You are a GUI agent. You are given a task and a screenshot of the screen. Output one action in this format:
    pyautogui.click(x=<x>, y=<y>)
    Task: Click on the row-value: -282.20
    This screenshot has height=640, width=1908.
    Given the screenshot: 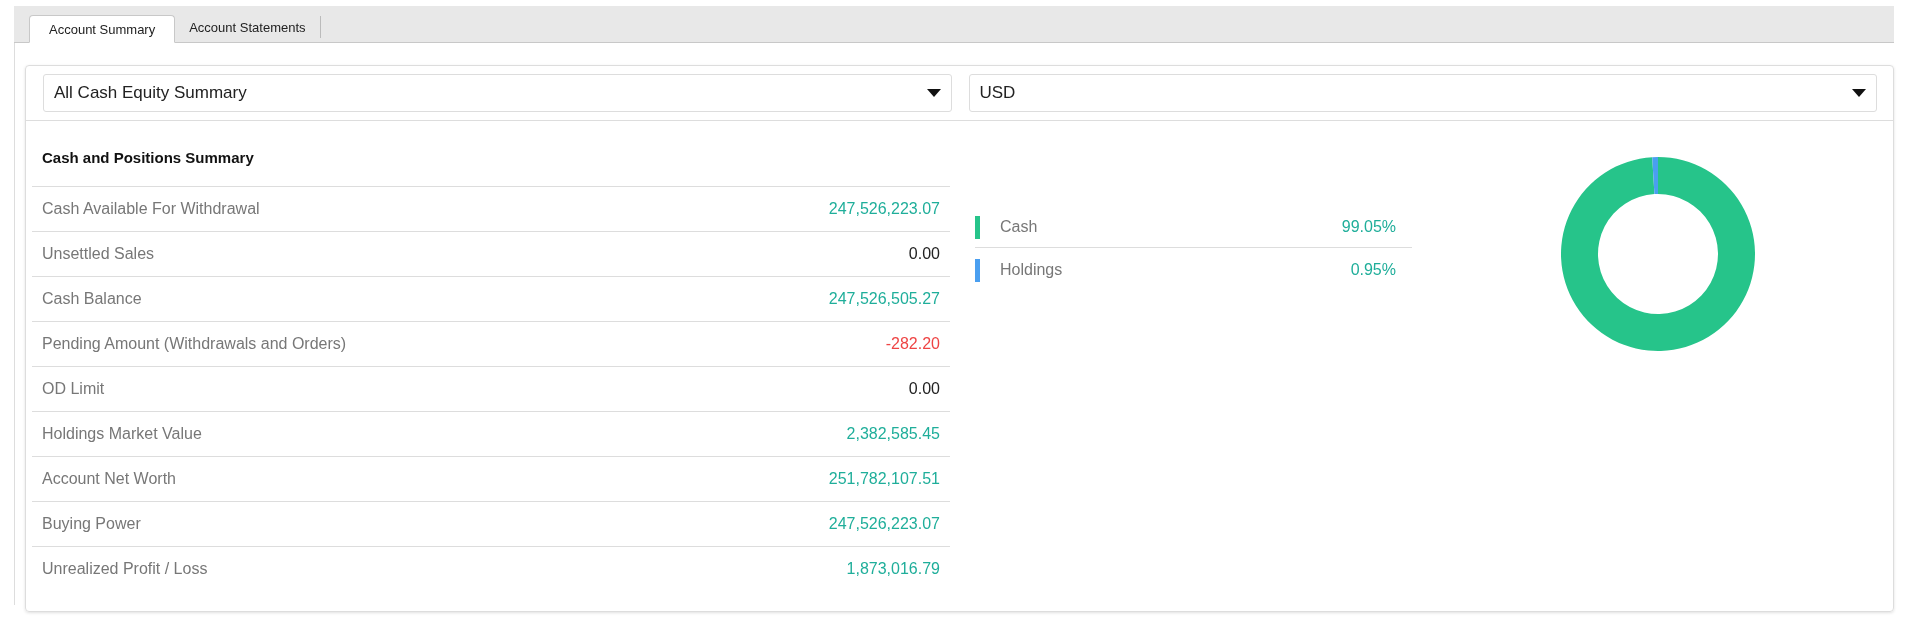 What is the action you would take?
    pyautogui.click(x=912, y=344)
    